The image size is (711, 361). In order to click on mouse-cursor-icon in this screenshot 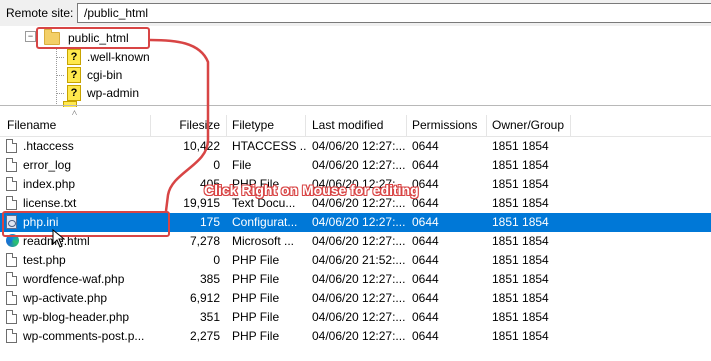, I will do `click(58, 238)`.